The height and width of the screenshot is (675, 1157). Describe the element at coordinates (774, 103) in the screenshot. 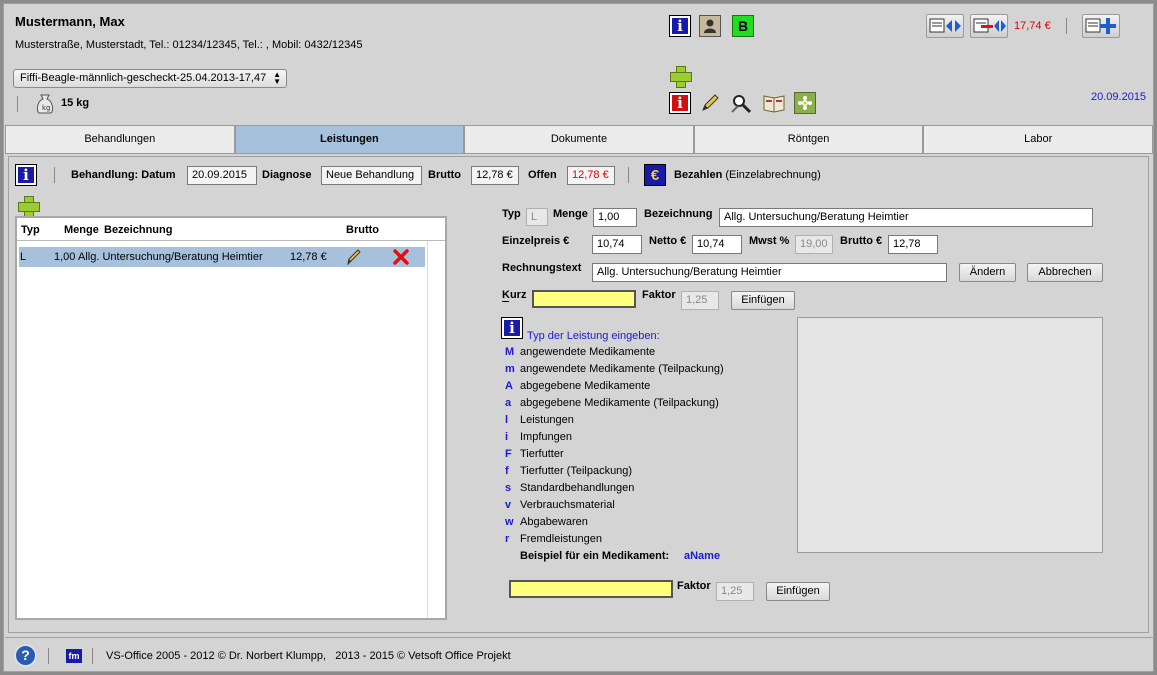

I see `book-icon` at that location.